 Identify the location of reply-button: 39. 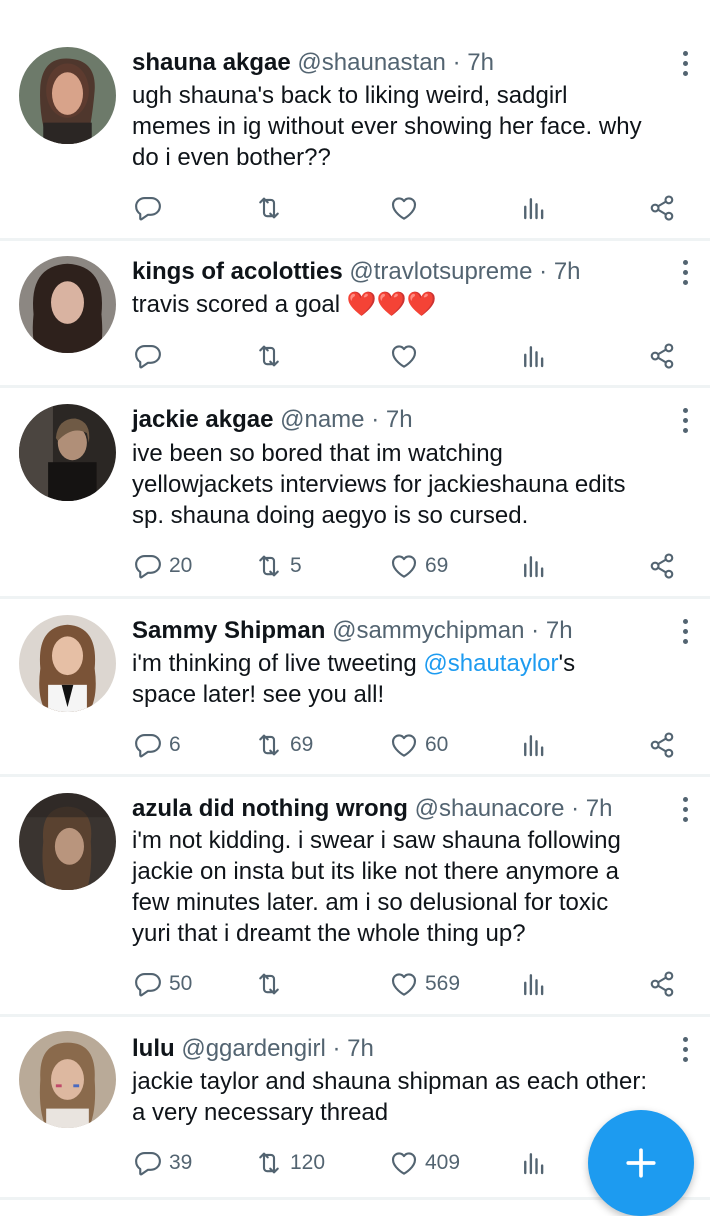
(162, 1163).